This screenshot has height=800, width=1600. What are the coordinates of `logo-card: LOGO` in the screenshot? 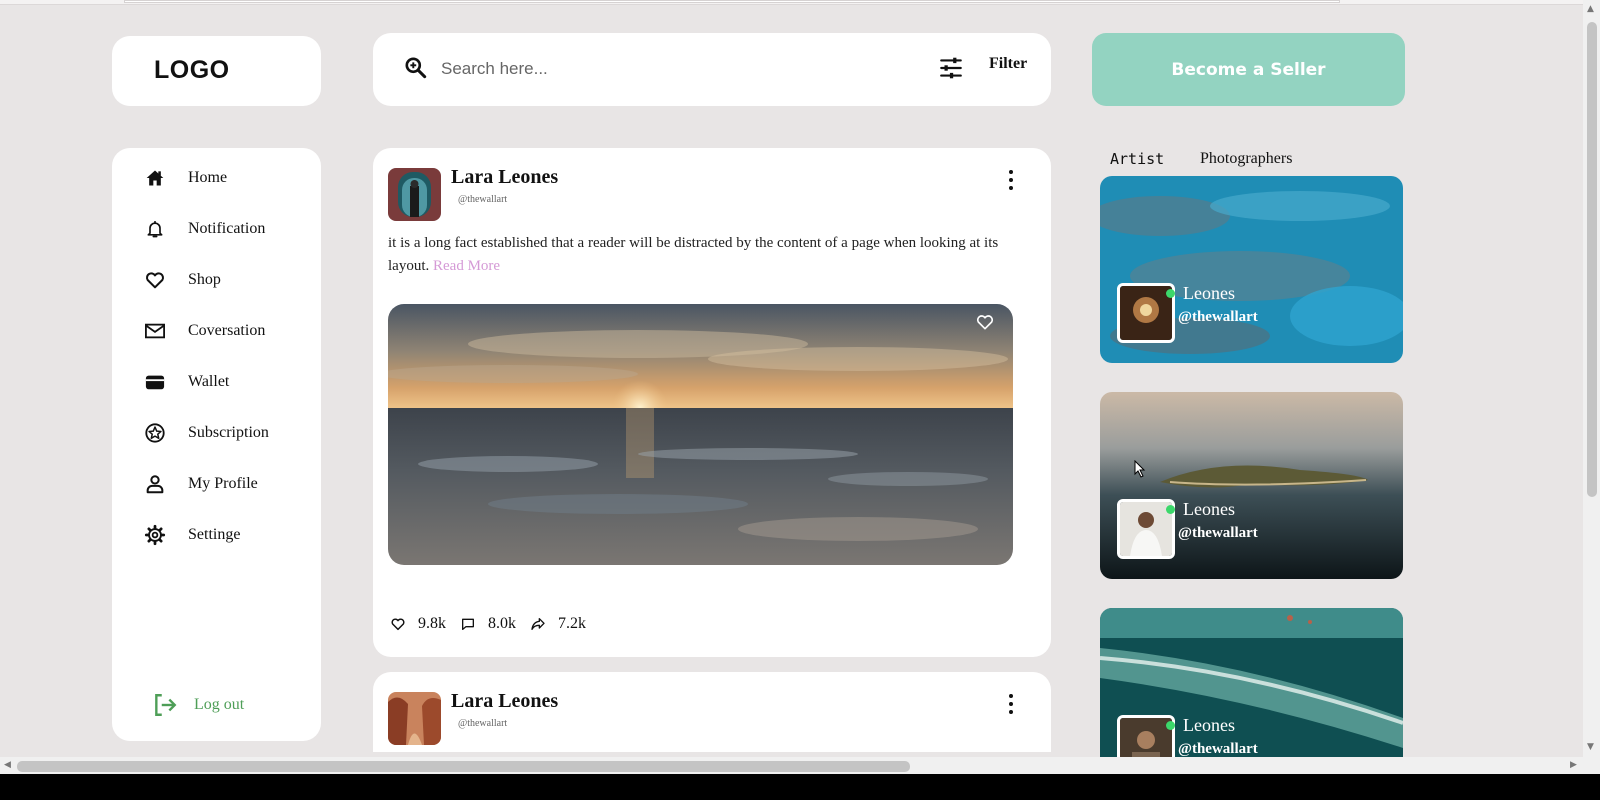 It's located at (216, 71).